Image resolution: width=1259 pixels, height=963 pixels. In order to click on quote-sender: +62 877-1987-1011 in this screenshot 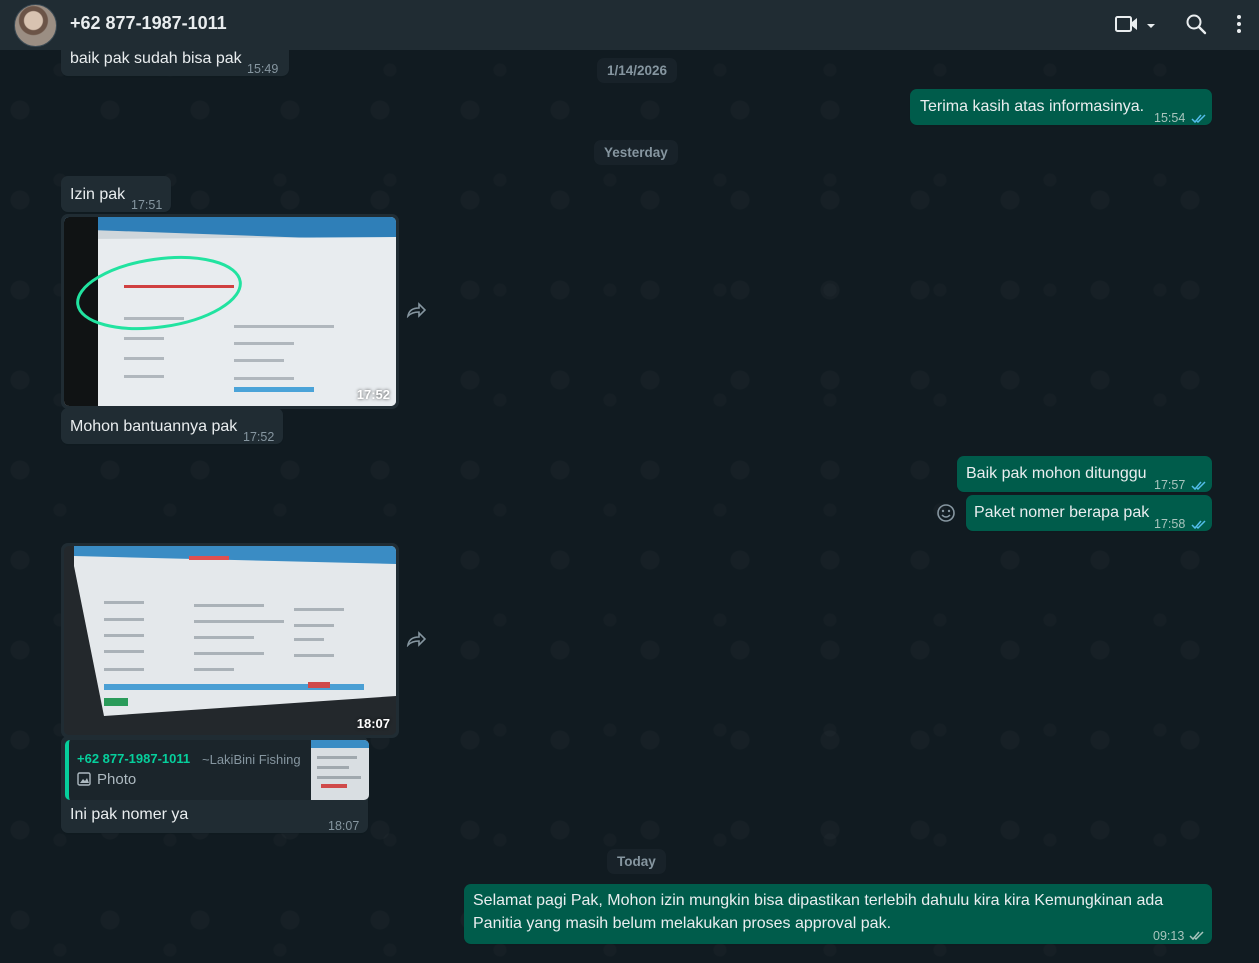, I will do `click(134, 758)`.